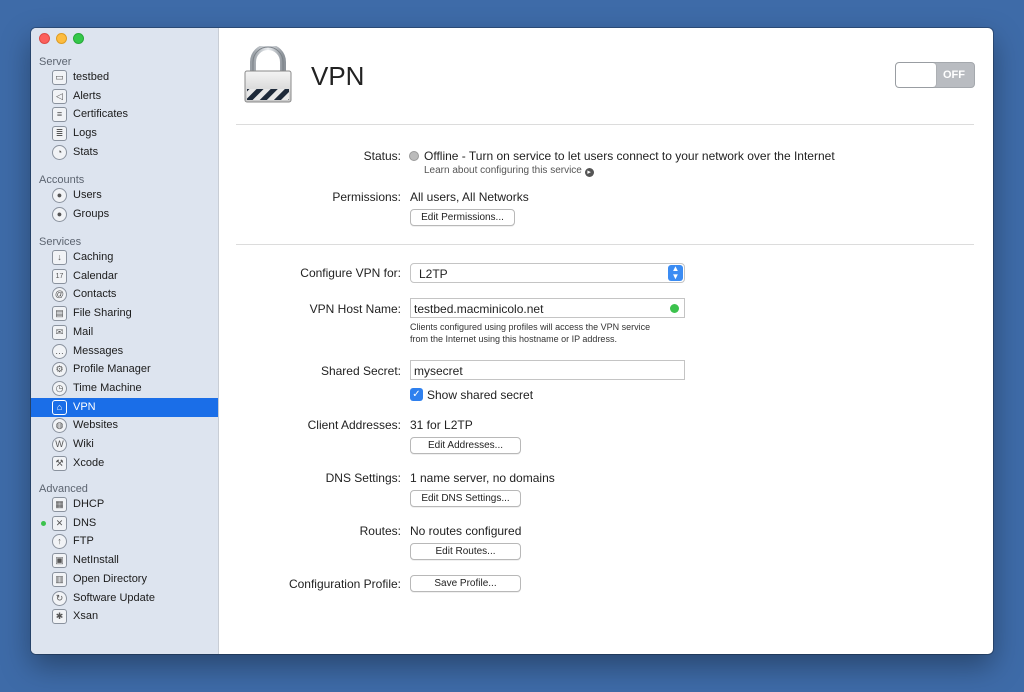  Describe the element at coordinates (589, 172) in the screenshot. I see `arrow-circle-icon: ▸` at that location.